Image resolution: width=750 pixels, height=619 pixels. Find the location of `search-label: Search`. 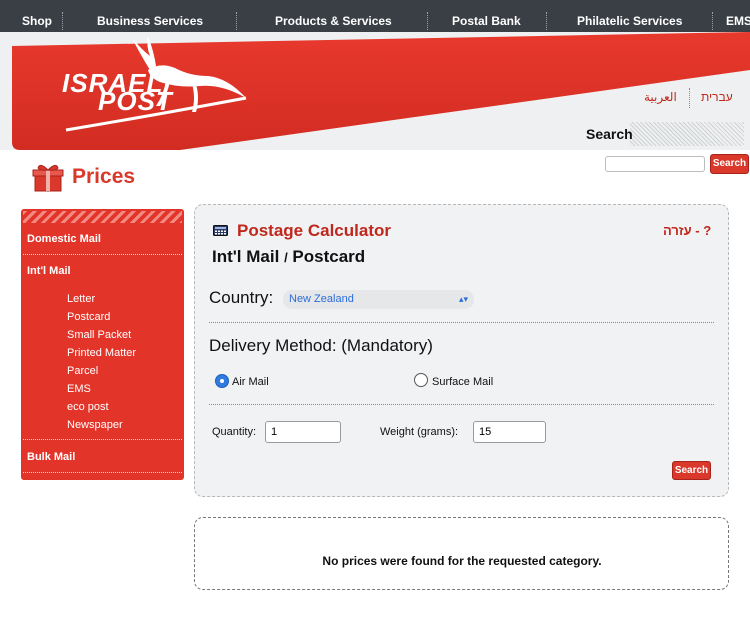

search-label: Search is located at coordinates (609, 134).